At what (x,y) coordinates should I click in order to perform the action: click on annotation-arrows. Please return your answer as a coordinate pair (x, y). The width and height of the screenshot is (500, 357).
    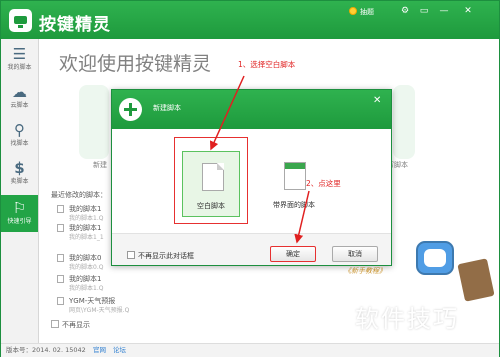
    Looking at the image, I should click on (259, 159).